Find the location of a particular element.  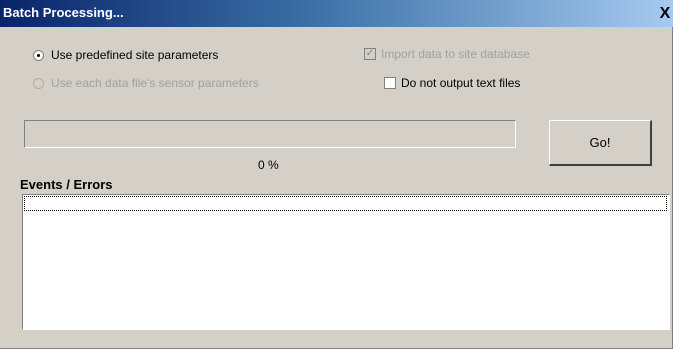

go-button-label: Go! is located at coordinates (600, 142).